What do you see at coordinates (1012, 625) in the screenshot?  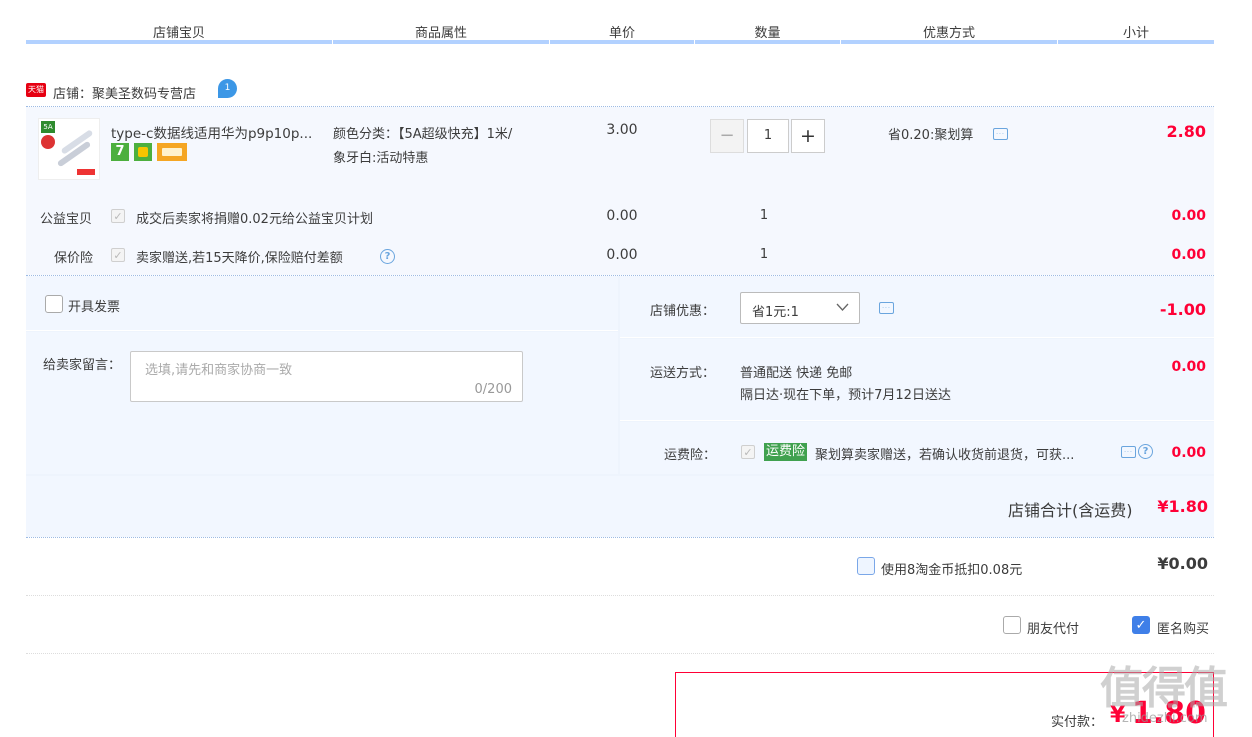 I see `friend-pay-checkbox` at bounding box center [1012, 625].